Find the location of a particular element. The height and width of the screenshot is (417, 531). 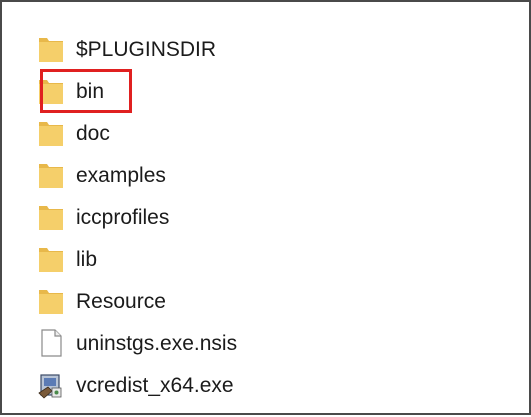

list-item-iccprofiles: iccprofiles is located at coordinates (137, 217).